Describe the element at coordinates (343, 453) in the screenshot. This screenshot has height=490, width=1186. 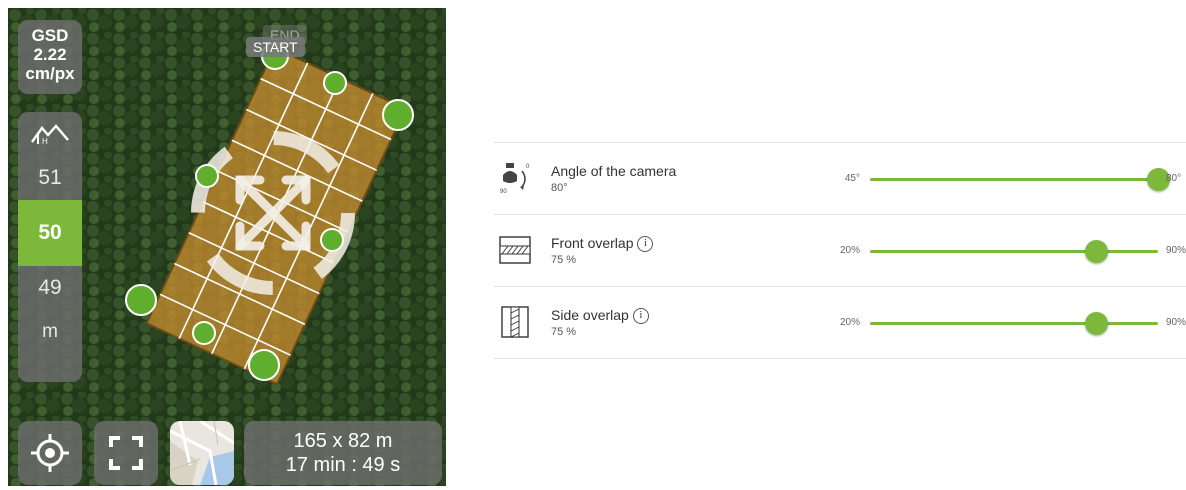
I see `flight-stats: 165 x 82 m 17 min : 49 s` at that location.